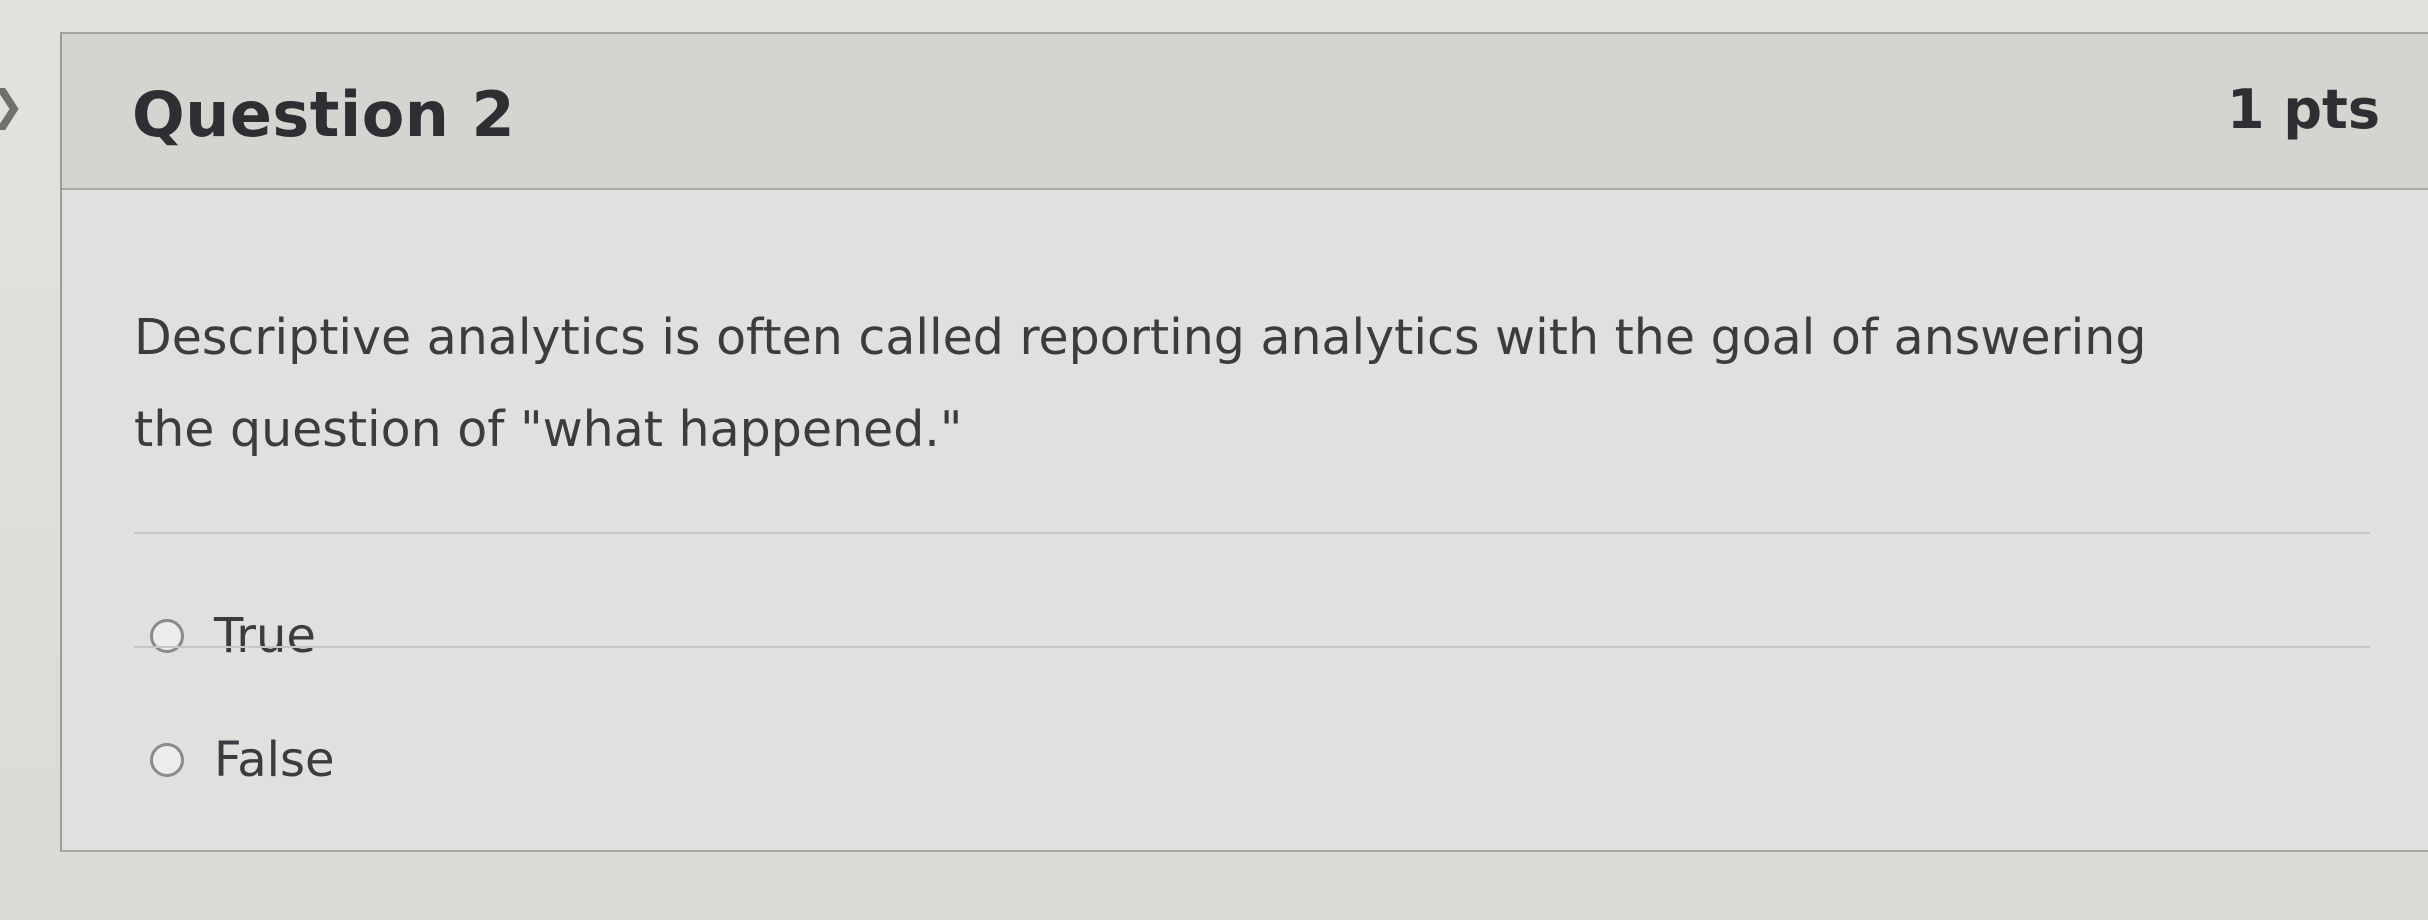  What do you see at coordinates (167, 760) in the screenshot?
I see `radio-button-false` at bounding box center [167, 760].